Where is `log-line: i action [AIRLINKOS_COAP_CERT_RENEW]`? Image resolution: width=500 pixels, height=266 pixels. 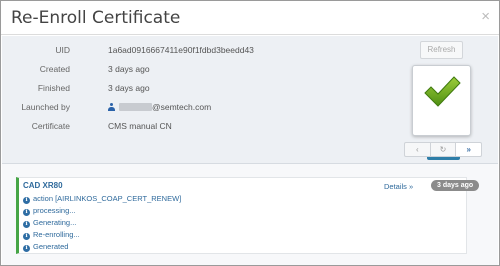
log-line: i action [AIRLINKOS_COAP_CERT_RENEW] is located at coordinates (102, 199).